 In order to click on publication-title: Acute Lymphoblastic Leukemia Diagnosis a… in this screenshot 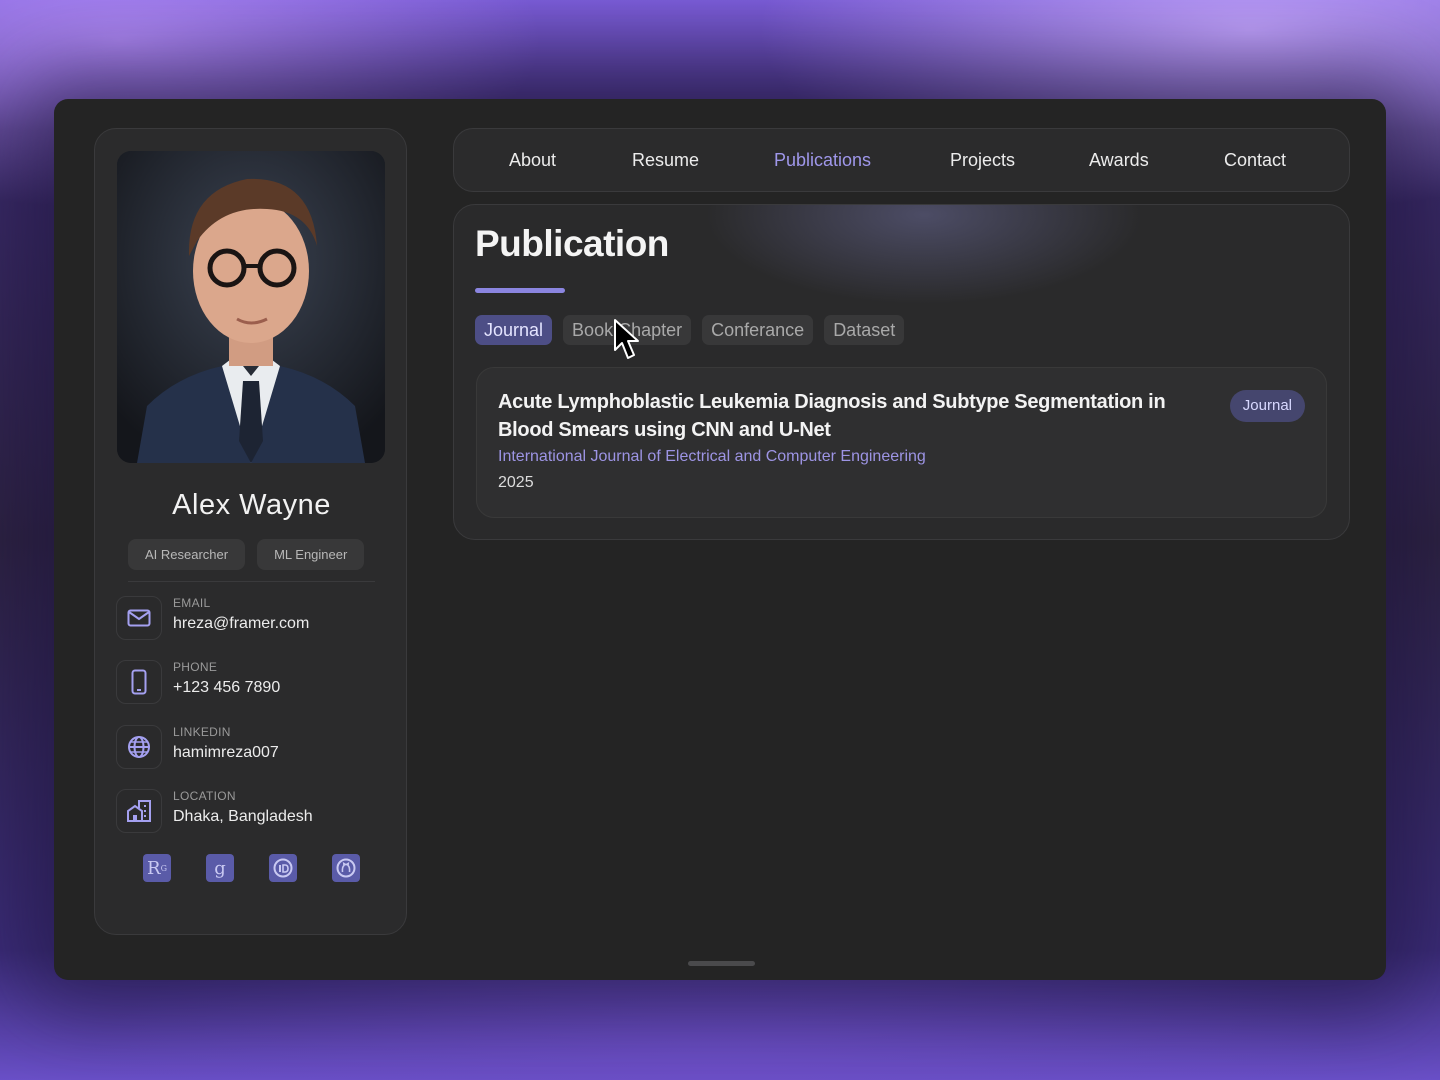, I will do `click(848, 416)`.